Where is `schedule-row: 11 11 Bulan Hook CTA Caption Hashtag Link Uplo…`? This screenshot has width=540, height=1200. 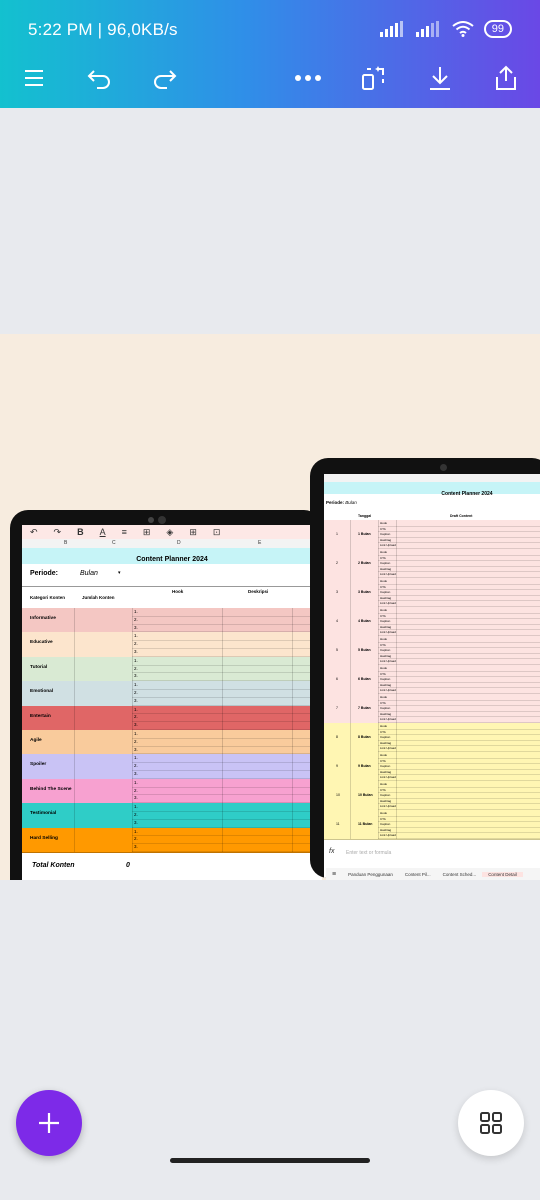
schedule-row: 11 11 Bulan Hook CTA Caption Hashtag Link Uplo… is located at coordinates (432, 825).